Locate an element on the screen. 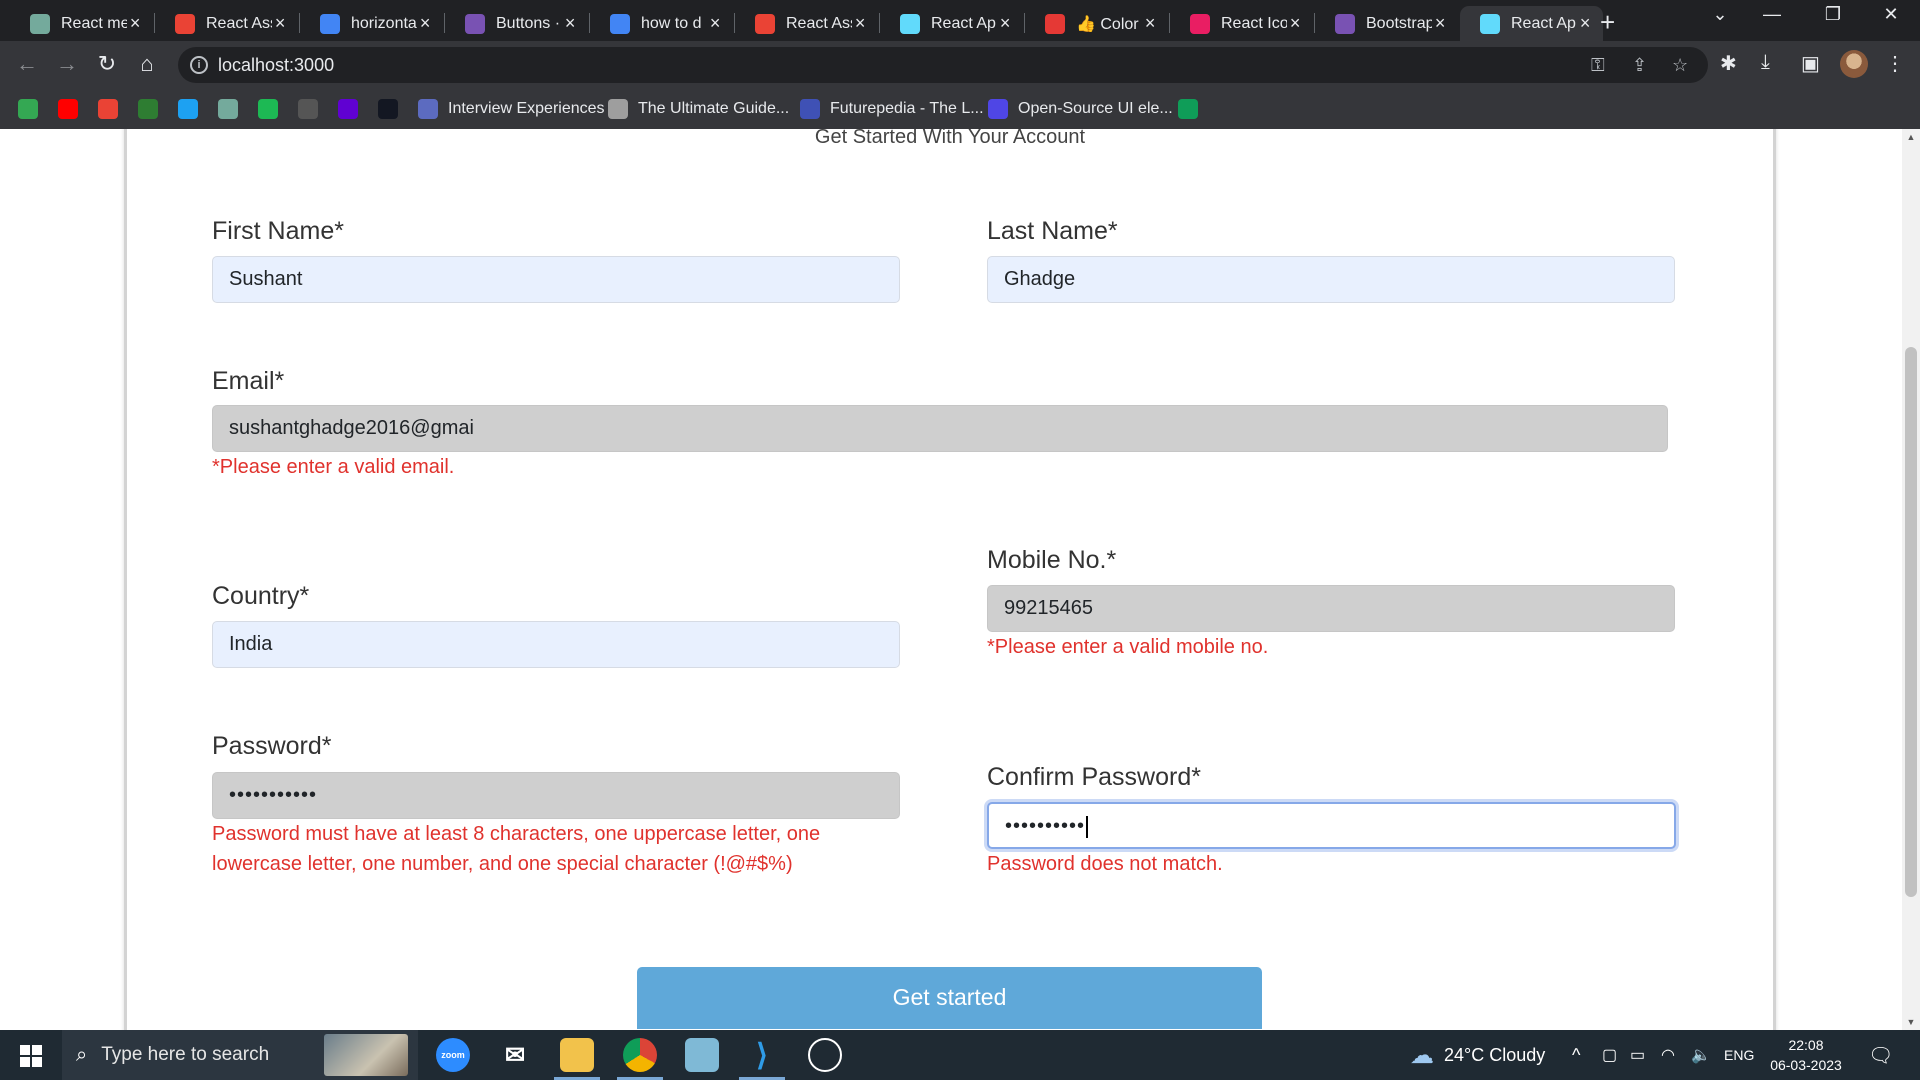 The width and height of the screenshot is (1920, 1080). battery-icon: ▭ is located at coordinates (1637, 1055).